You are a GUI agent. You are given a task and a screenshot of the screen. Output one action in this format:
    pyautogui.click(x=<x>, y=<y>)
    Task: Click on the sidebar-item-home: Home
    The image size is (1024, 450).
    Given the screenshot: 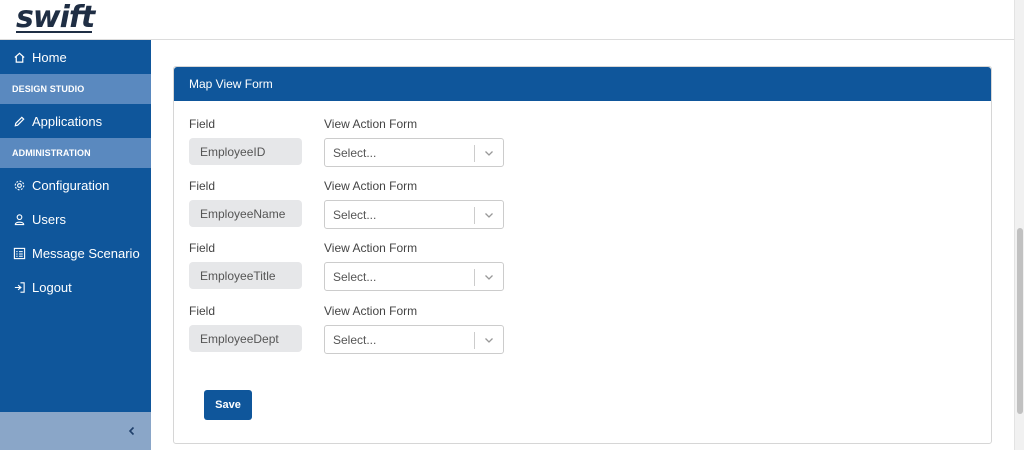 What is the action you would take?
    pyautogui.click(x=75, y=57)
    